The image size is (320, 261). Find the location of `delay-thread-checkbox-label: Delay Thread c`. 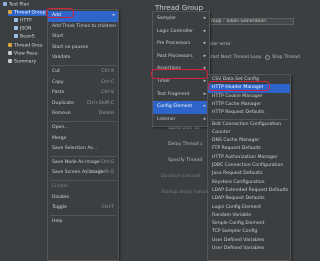

delay-thread-checkbox-label: Delay Thread c is located at coordinates (185, 144).